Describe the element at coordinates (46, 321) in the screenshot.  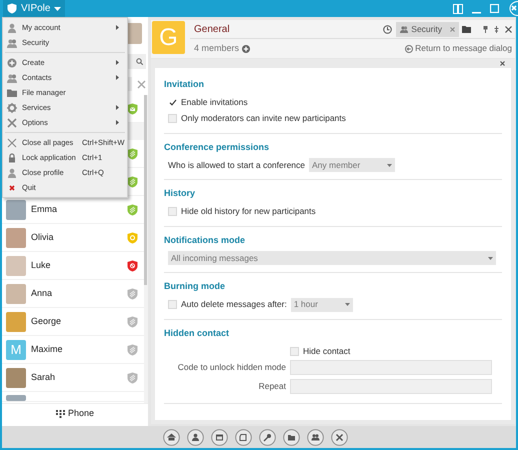
I see `contact-name: George` at that location.